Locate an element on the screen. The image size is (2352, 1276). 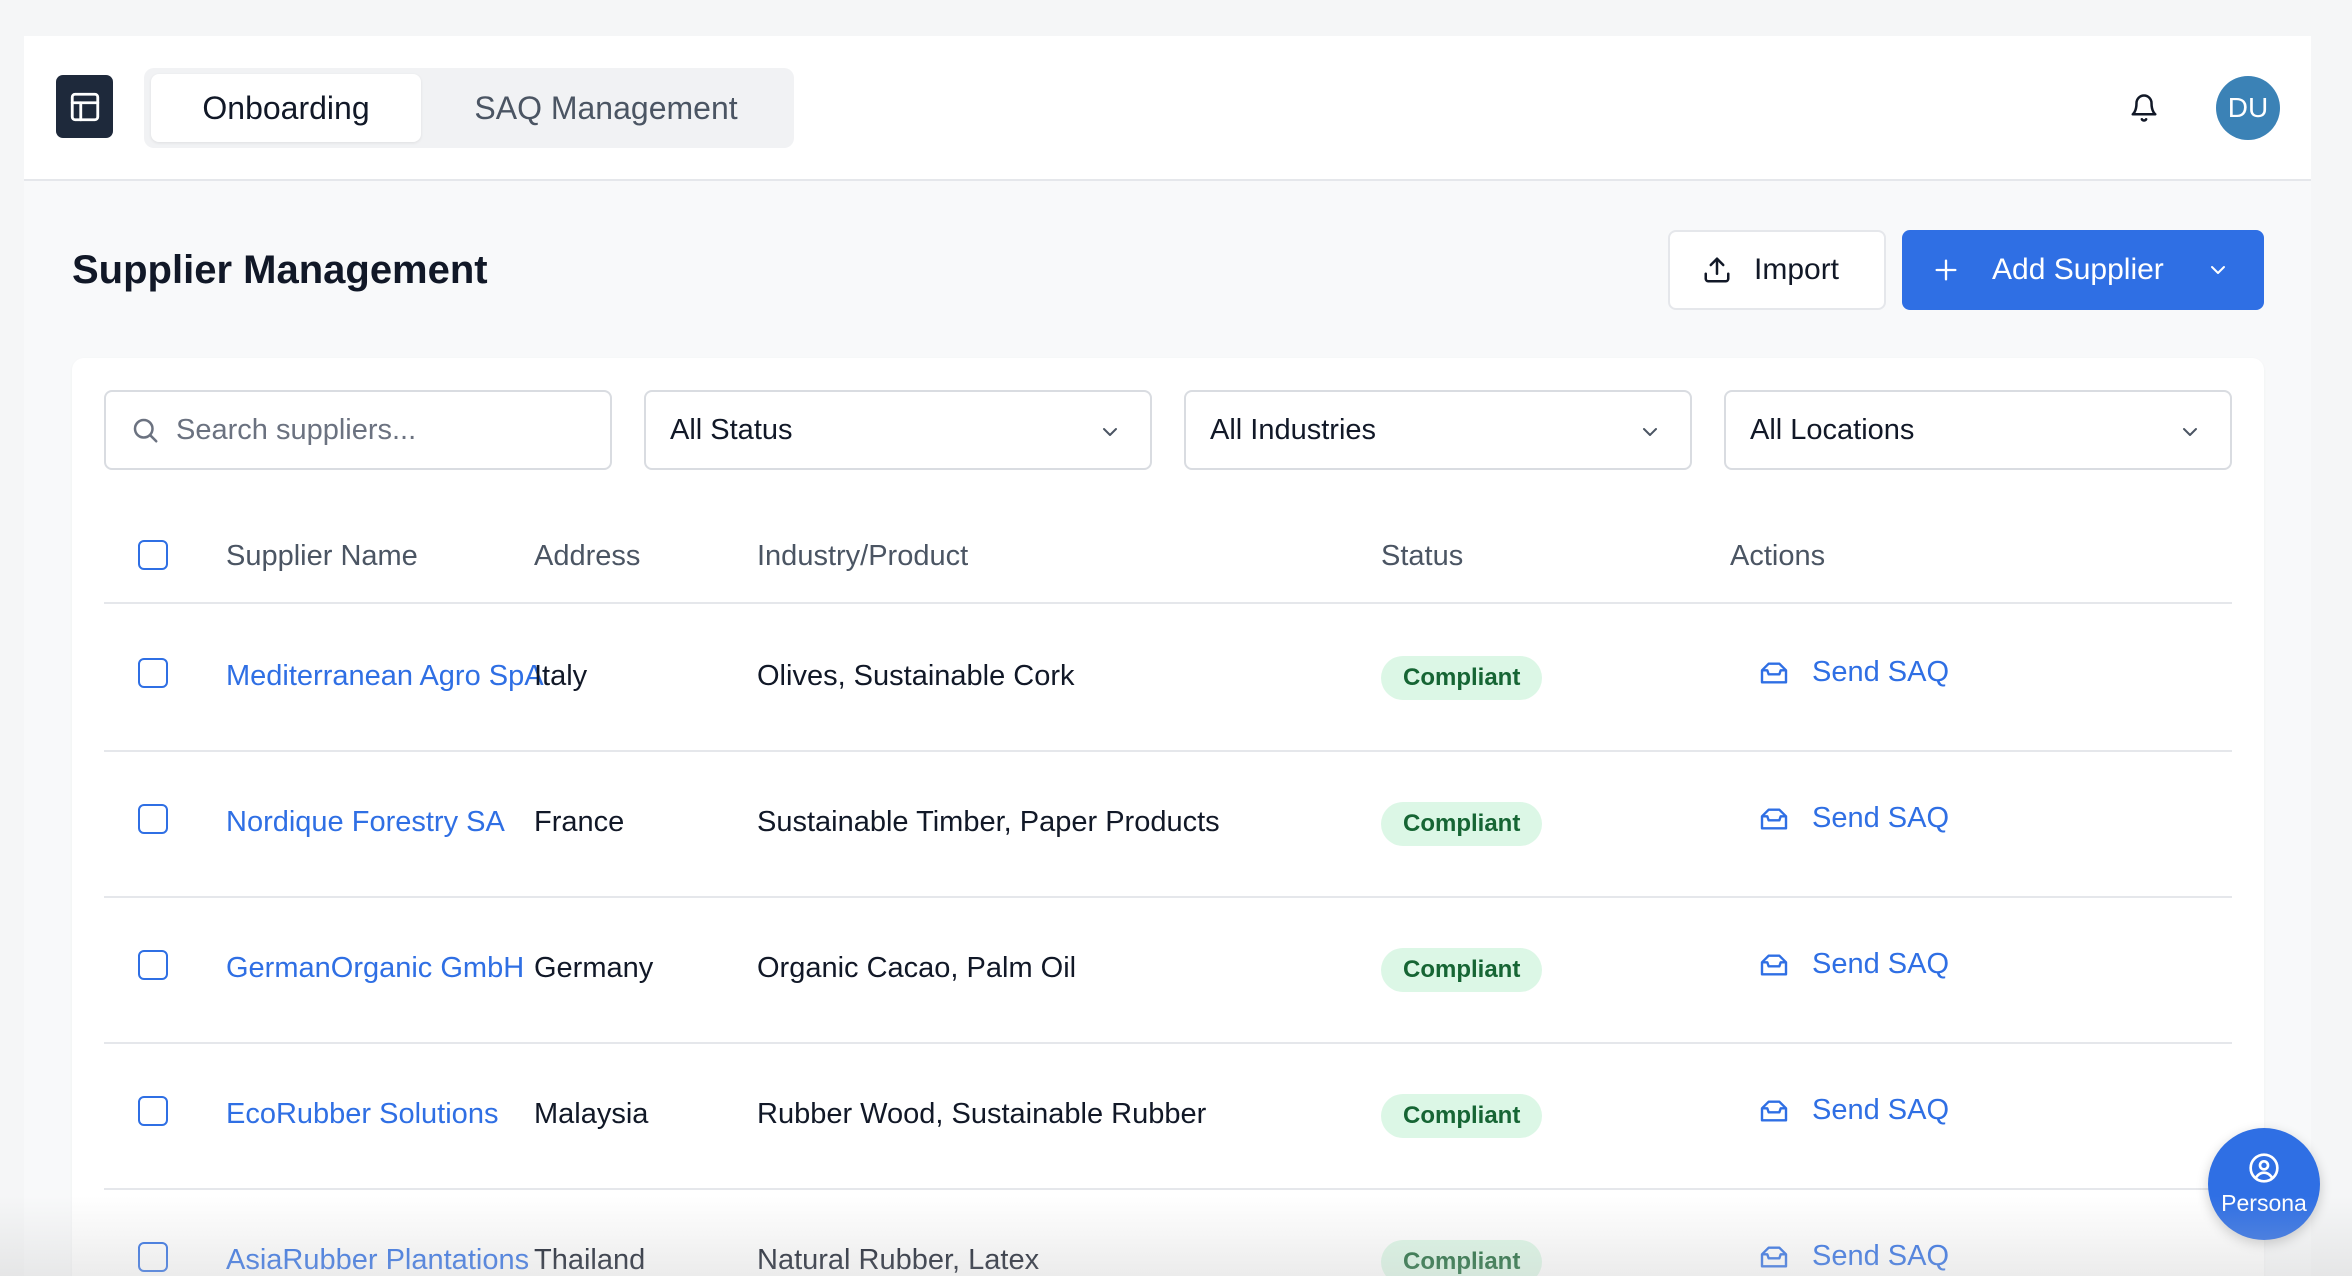
user-avatar: DU is located at coordinates (2248, 108).